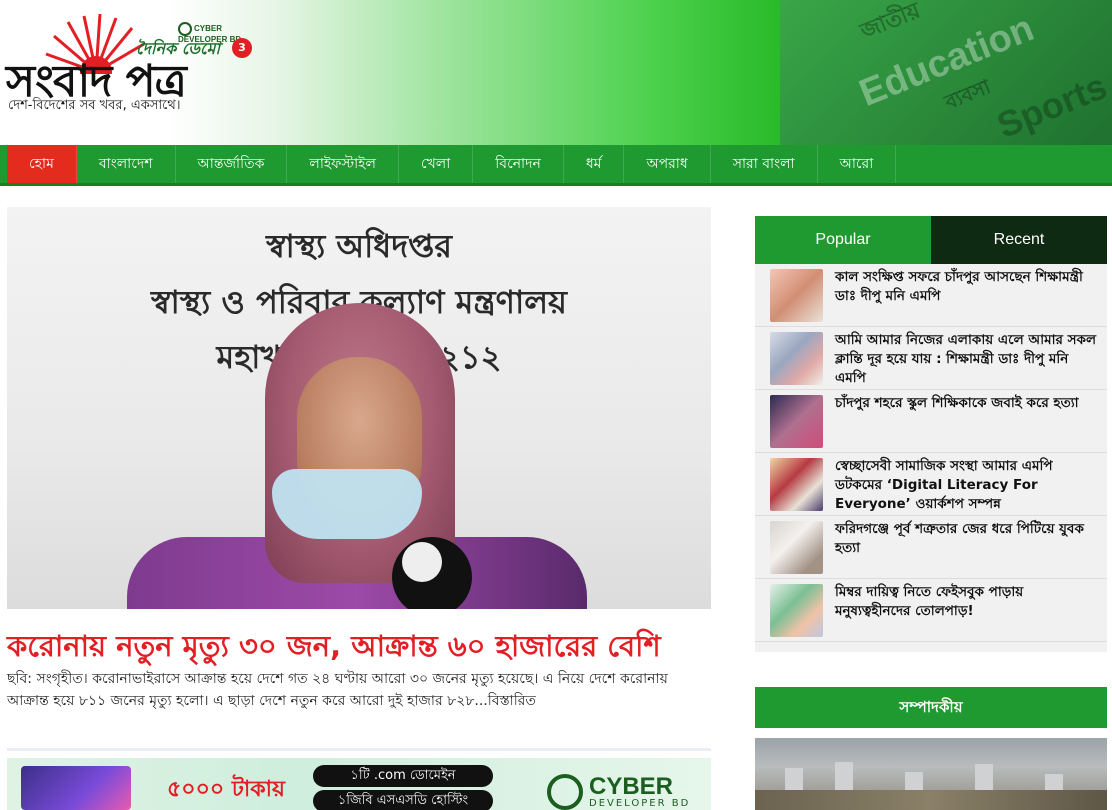 The width and height of the screenshot is (1112, 810). Describe the element at coordinates (242, 48) in the screenshot. I see `logo-badge: 3` at that location.